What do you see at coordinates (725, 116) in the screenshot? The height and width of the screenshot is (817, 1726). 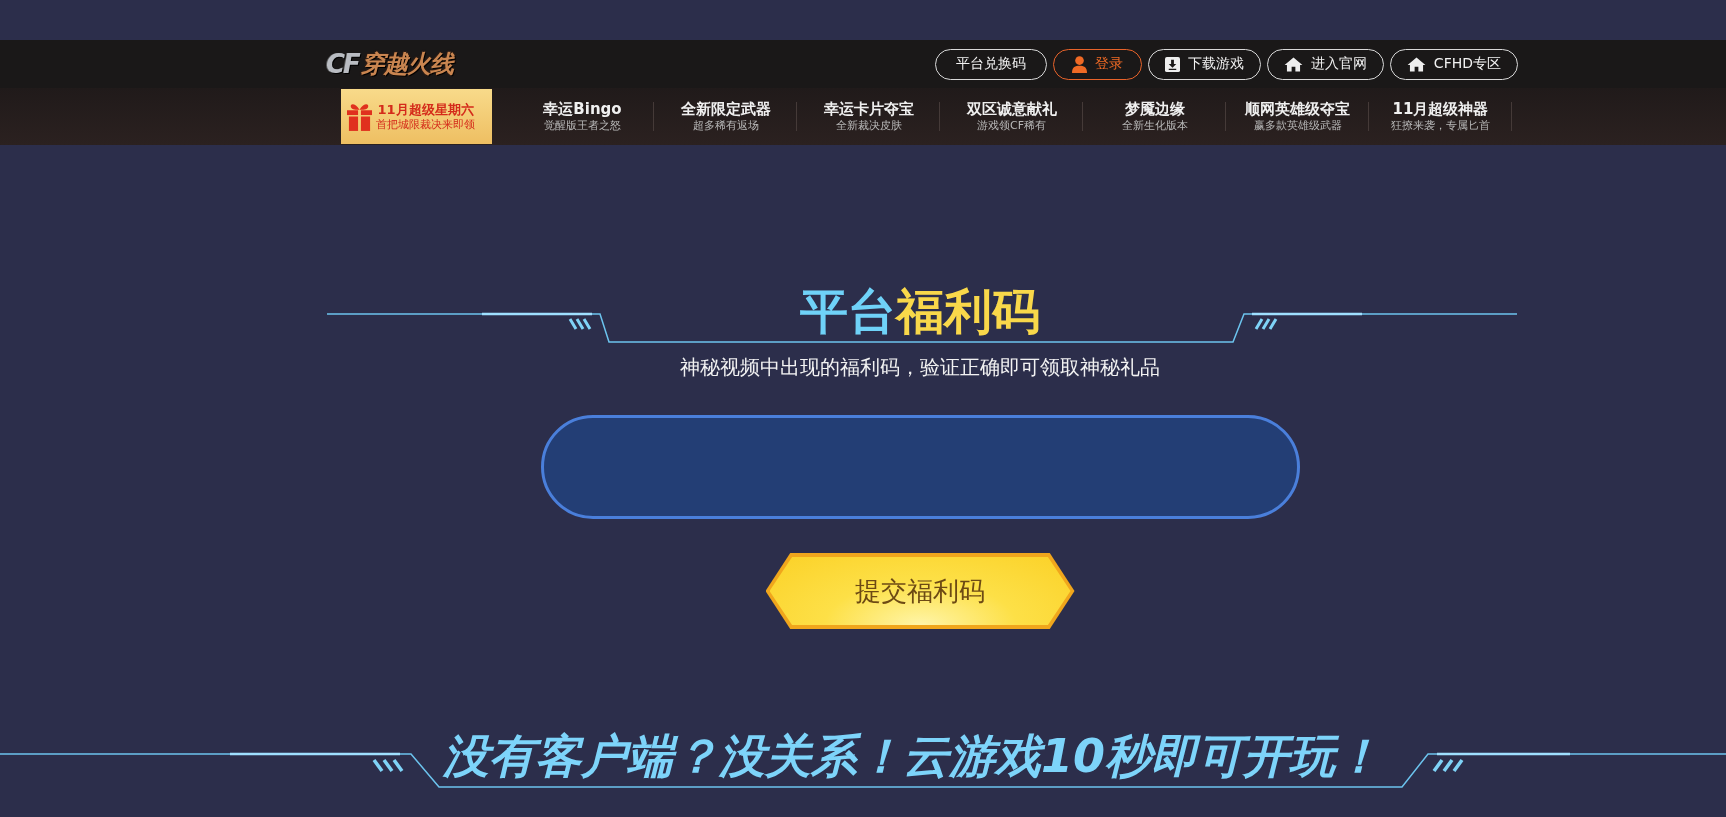 I see `nav-item: 全新限定武器 超多稀有返场` at bounding box center [725, 116].